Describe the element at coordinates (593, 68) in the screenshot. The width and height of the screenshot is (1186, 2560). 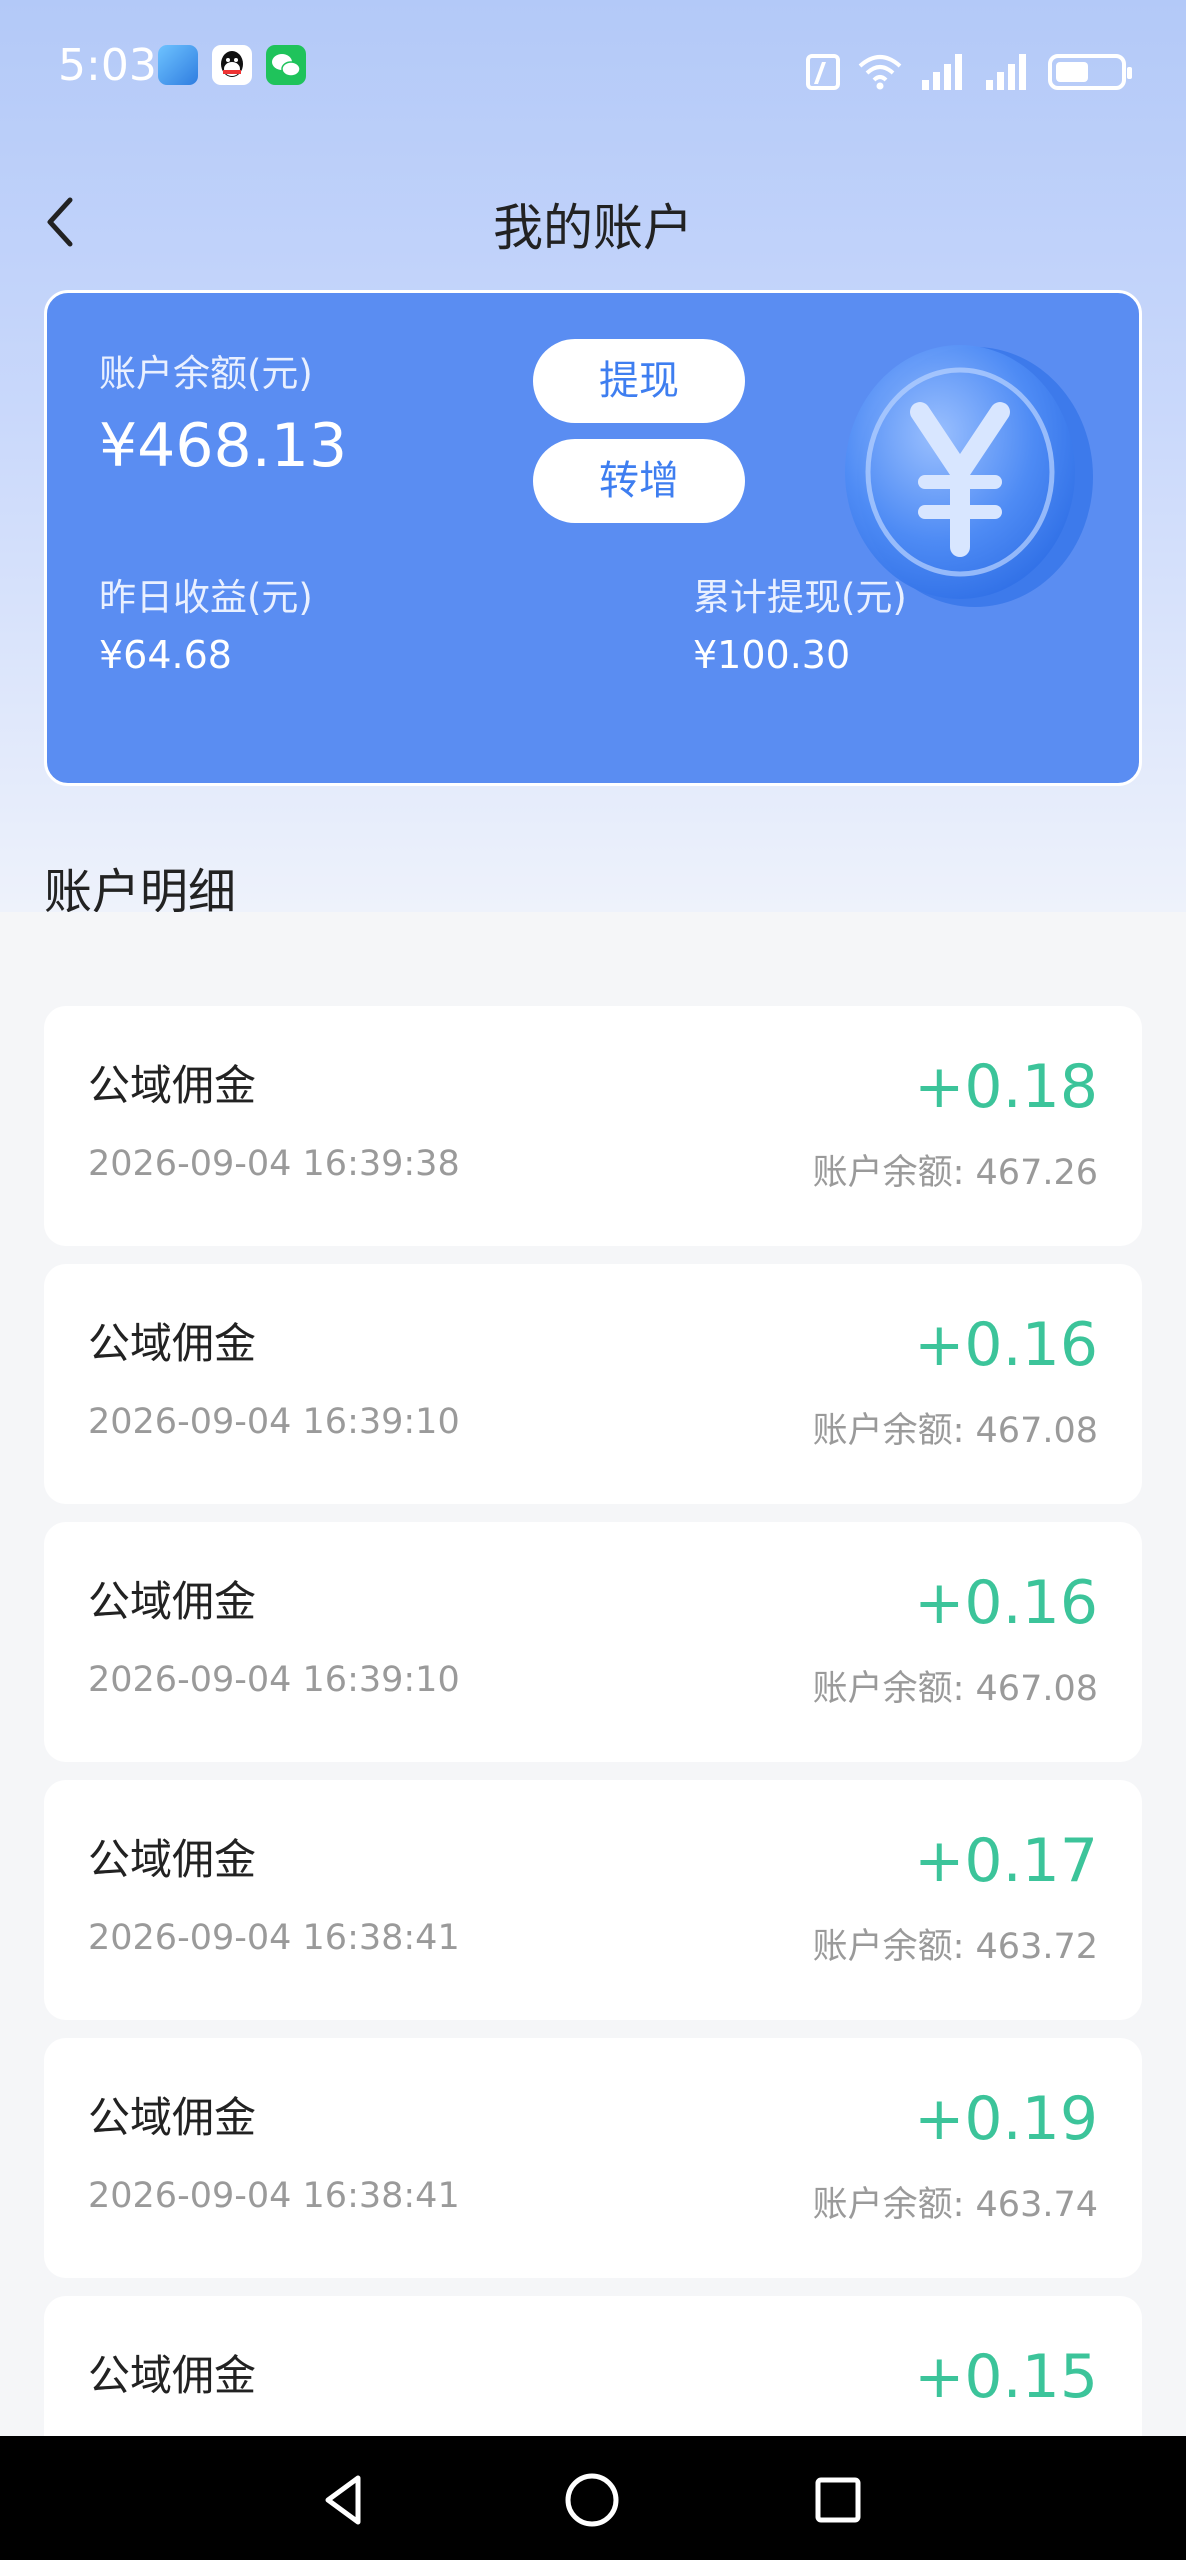
I see `status-bar: 5:03` at that location.